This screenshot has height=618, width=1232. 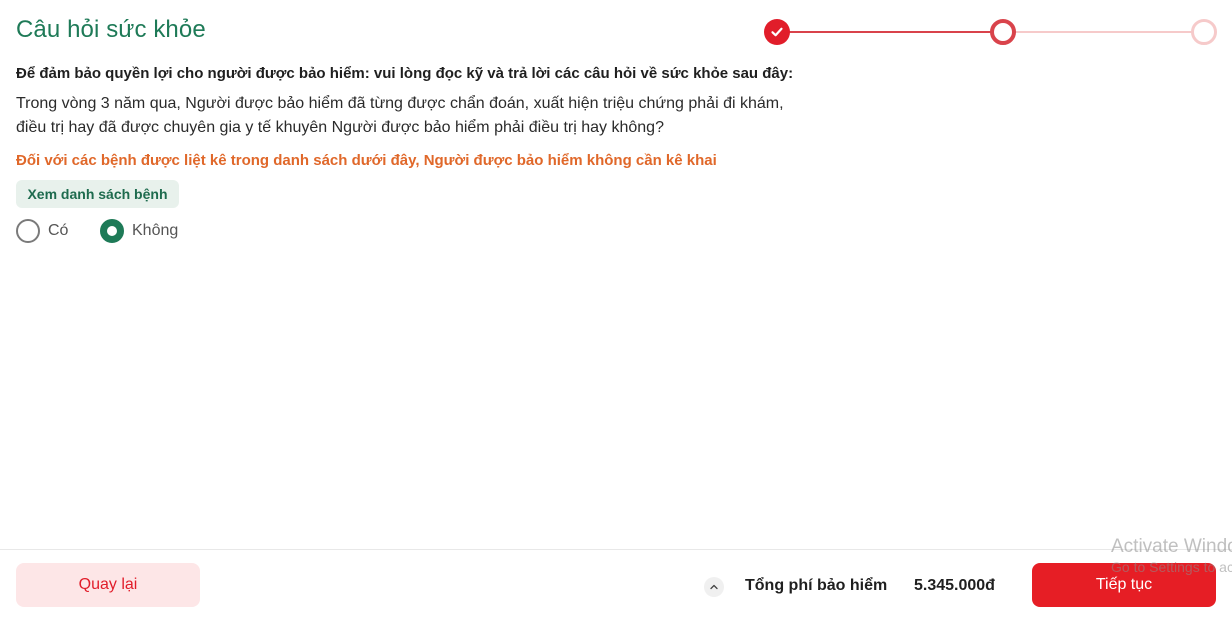 I want to click on back-button: Quay lại, so click(x=108, y=585).